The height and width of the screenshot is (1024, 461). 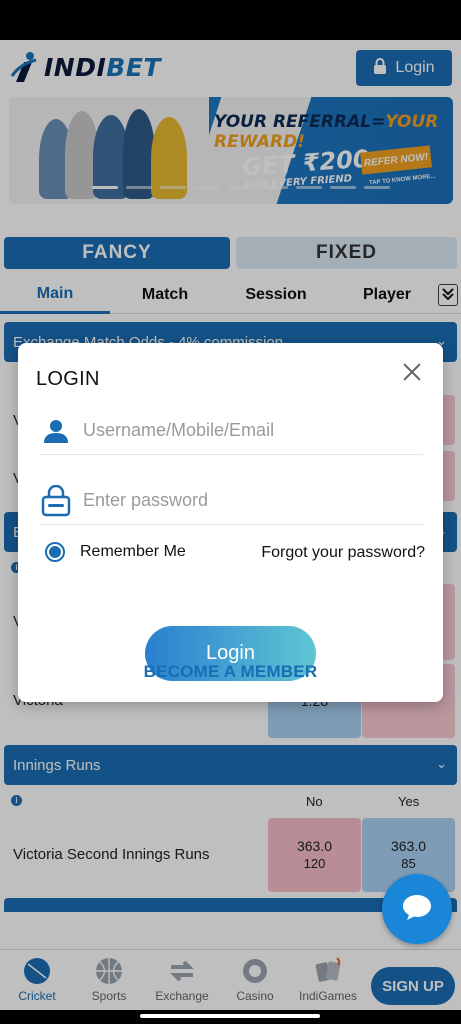 I want to click on forgot-password-link: Forgot your password?, so click(x=343, y=553).